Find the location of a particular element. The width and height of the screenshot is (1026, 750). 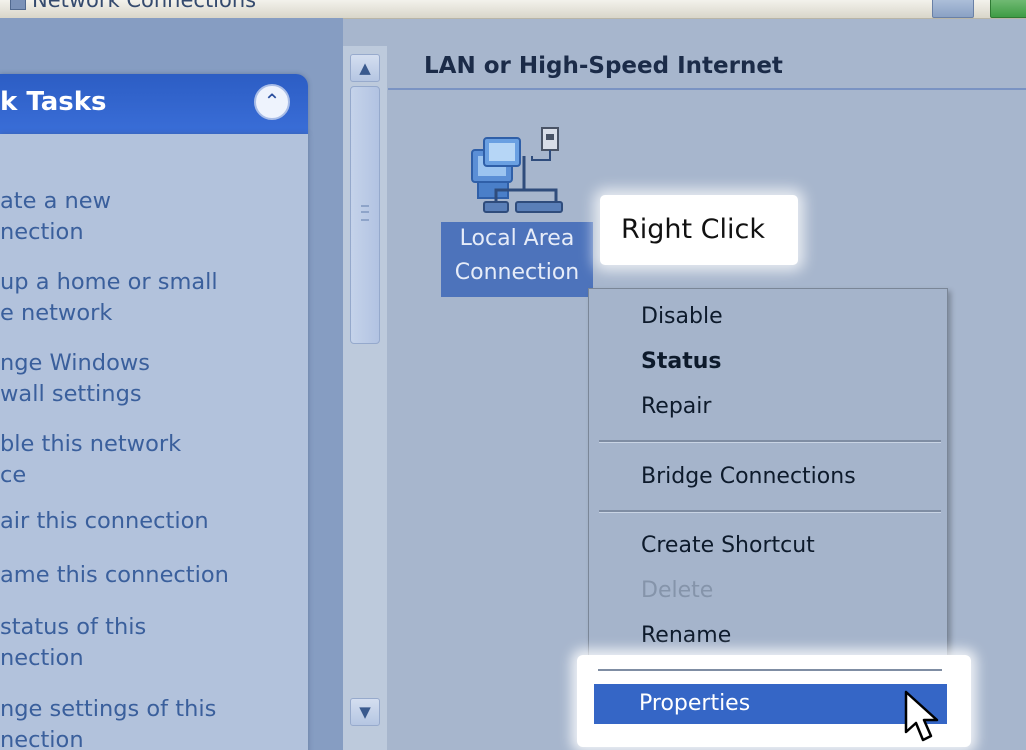

task-setup-network: up a home or small e network is located at coordinates (150, 298).